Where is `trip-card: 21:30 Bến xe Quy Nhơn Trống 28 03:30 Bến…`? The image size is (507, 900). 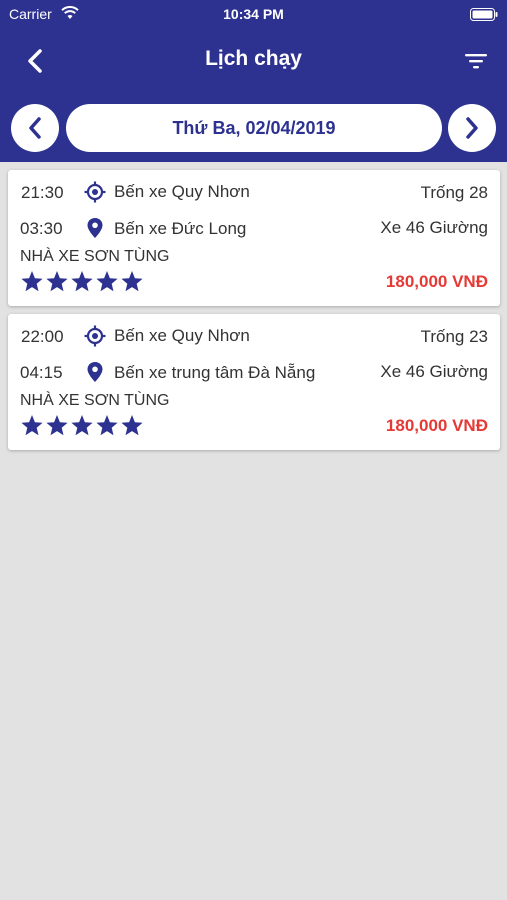
trip-card: 21:30 Bến xe Quy Nhơn Trống 28 03:30 Bến… is located at coordinates (254, 238).